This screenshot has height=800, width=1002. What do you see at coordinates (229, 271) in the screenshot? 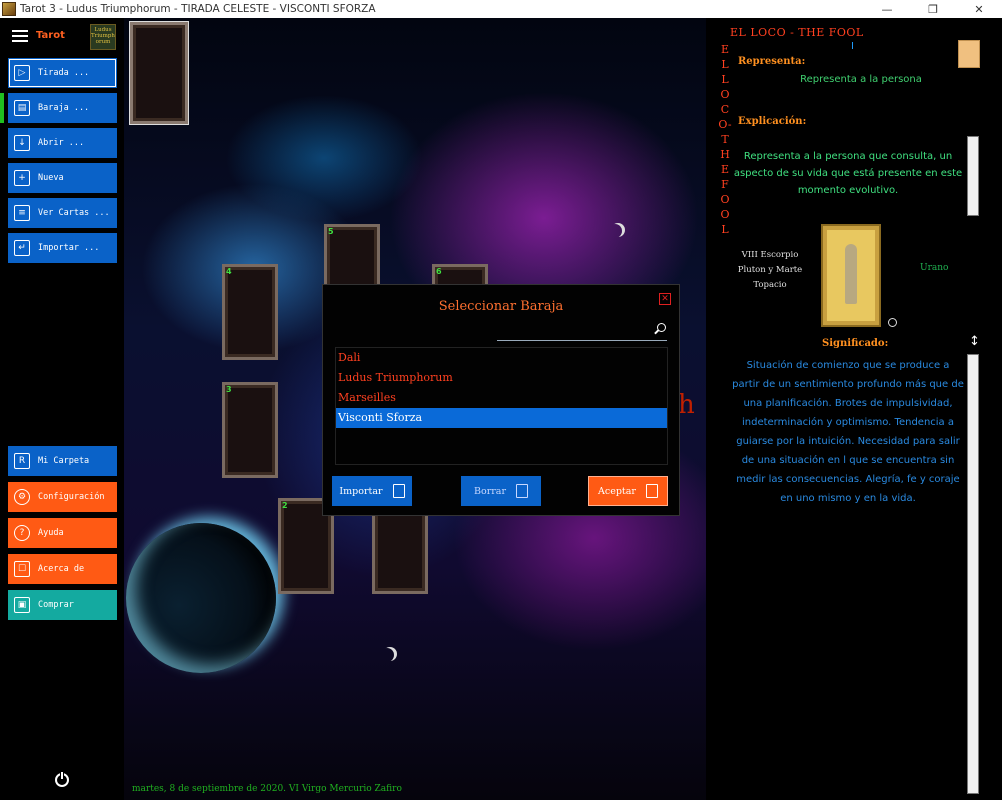
I see `card-number: 4` at bounding box center [229, 271].